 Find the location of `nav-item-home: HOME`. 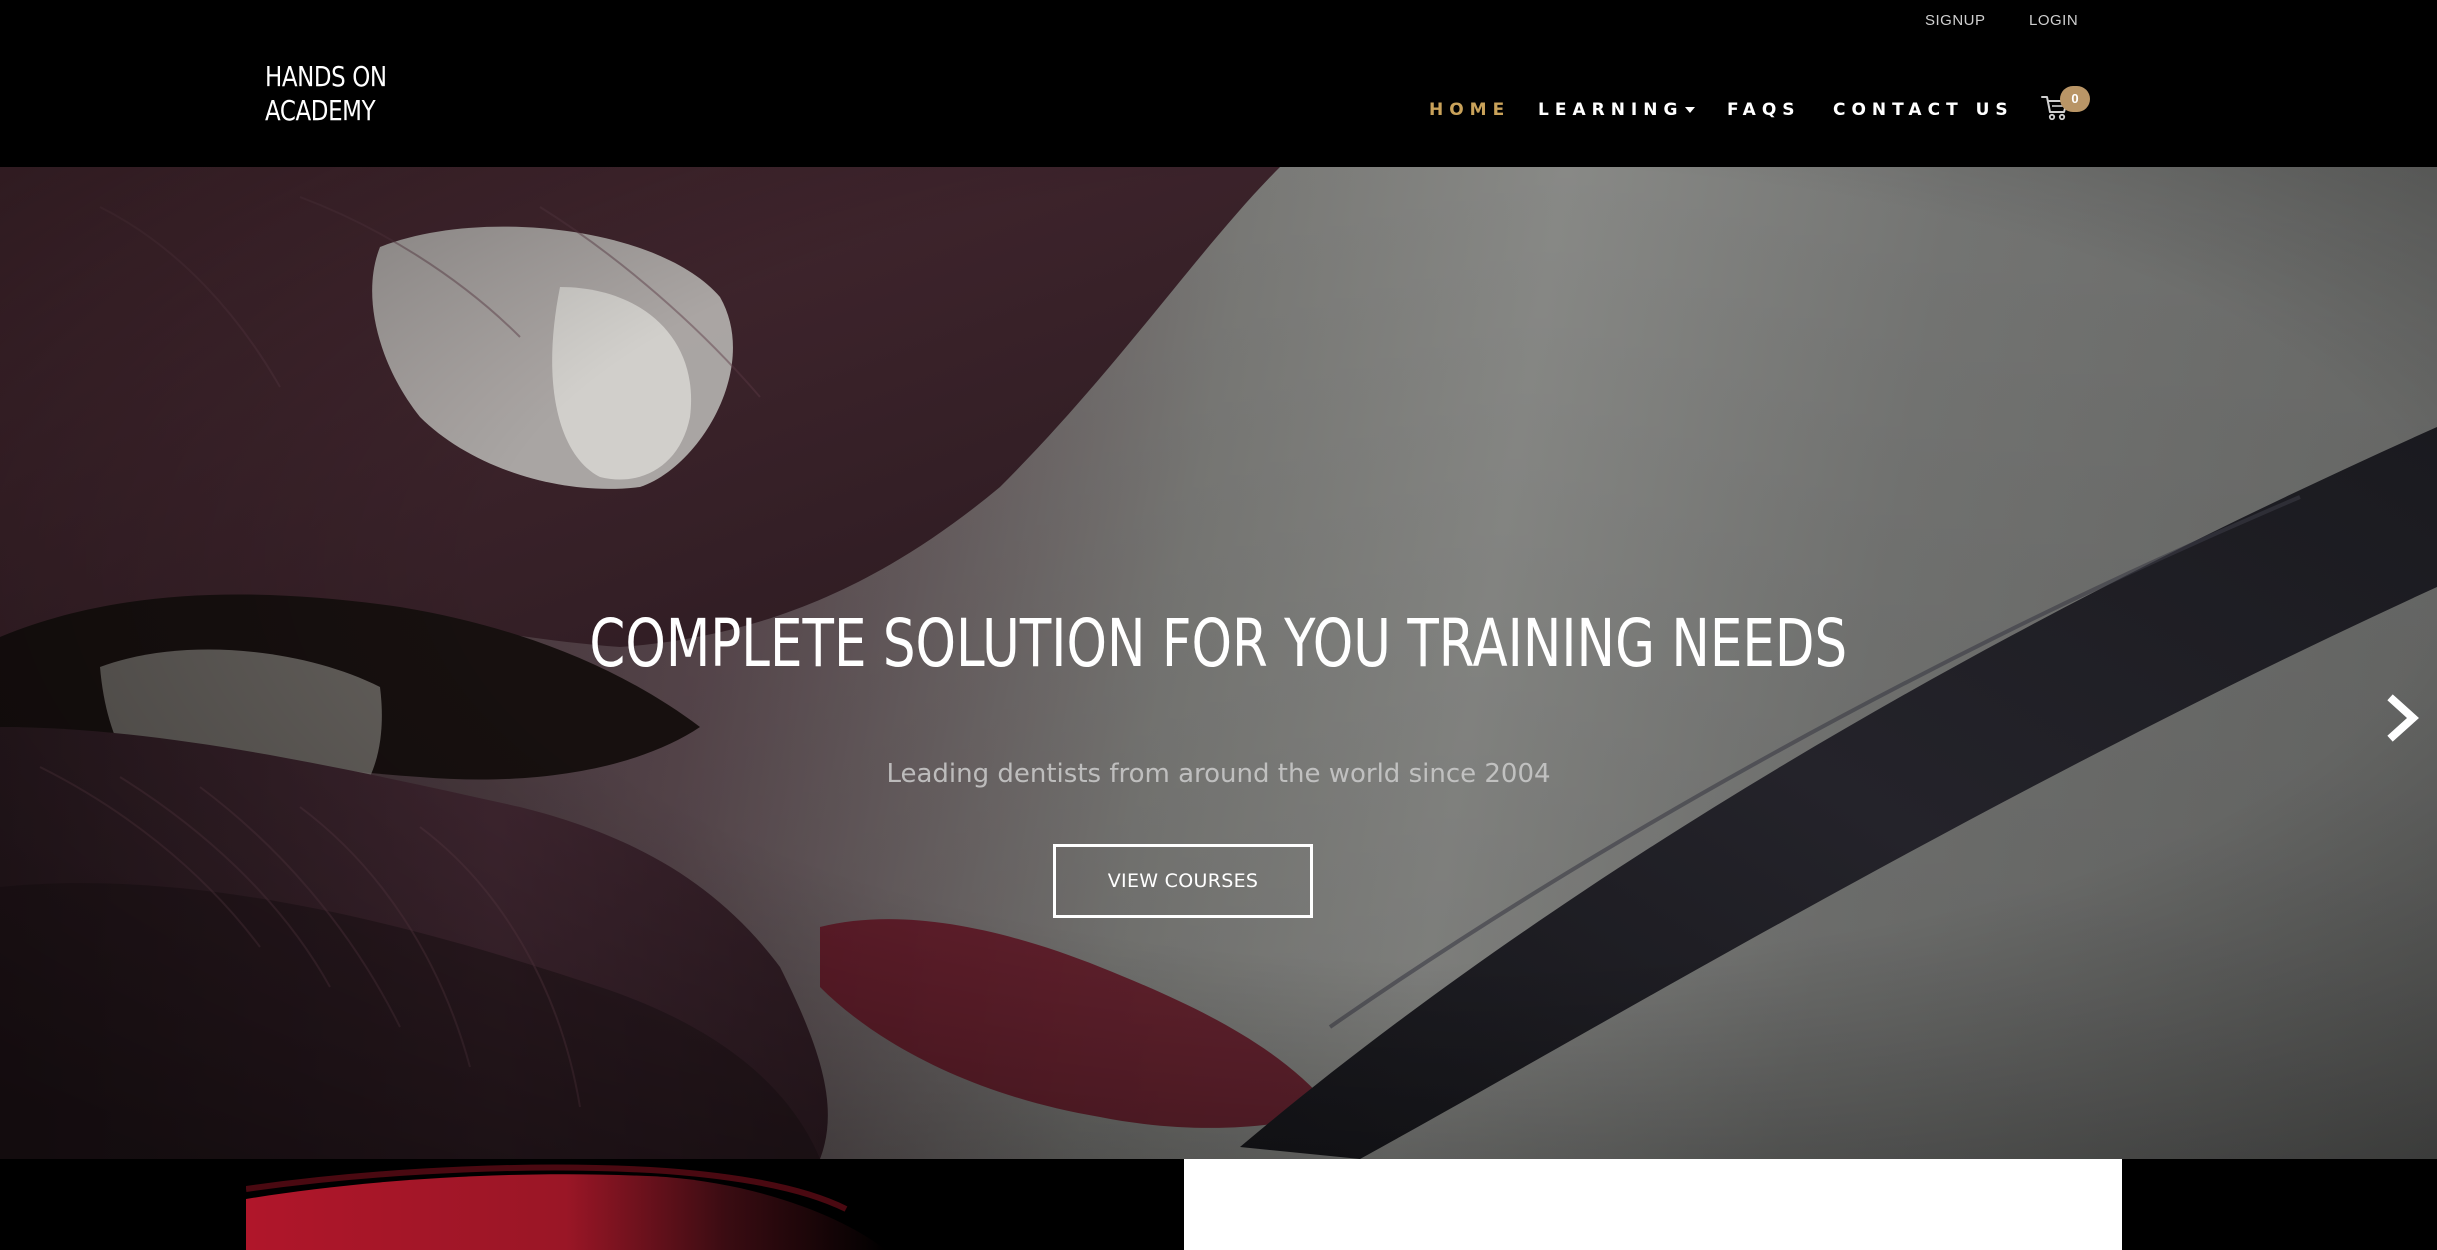

nav-item-home: HOME is located at coordinates (1469, 110).